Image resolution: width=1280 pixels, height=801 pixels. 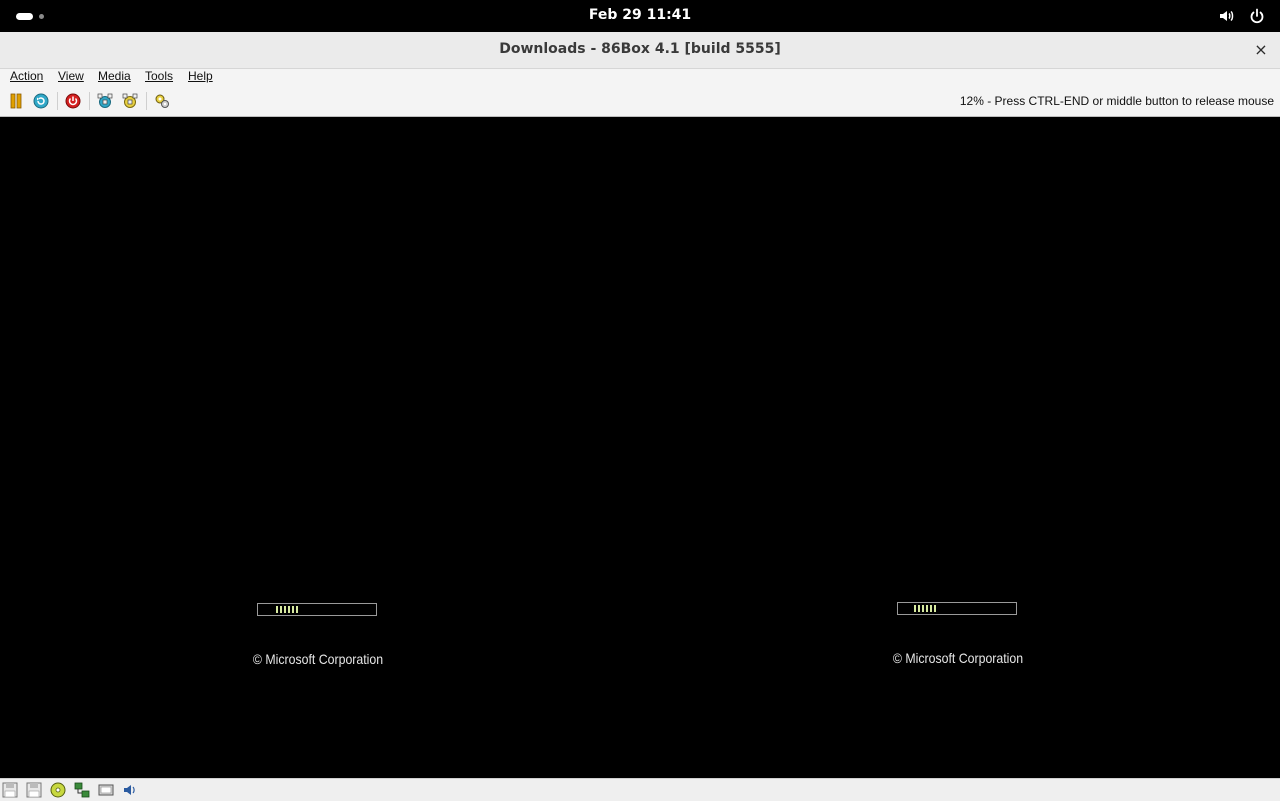 What do you see at coordinates (200, 76) in the screenshot?
I see `menu-help: Help` at bounding box center [200, 76].